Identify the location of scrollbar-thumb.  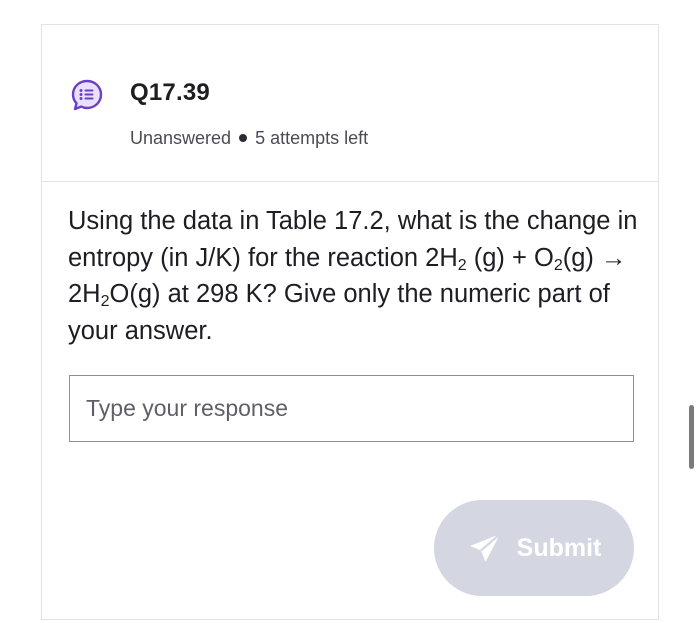
(691, 437).